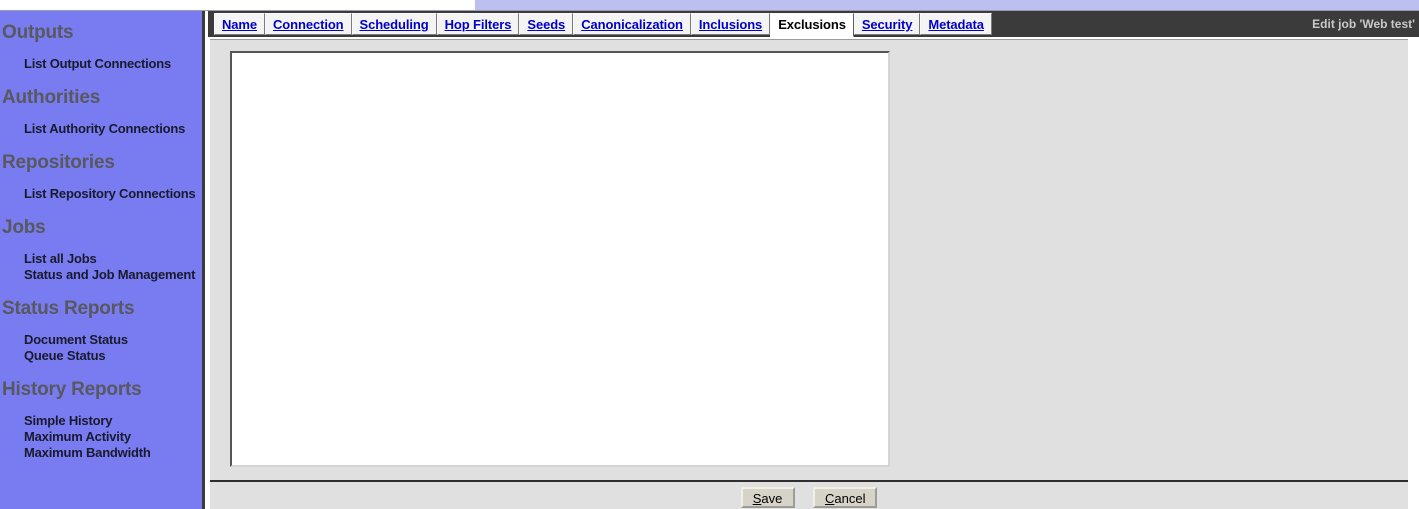  Describe the element at coordinates (308, 24) in the screenshot. I see `tab-connection: Connection` at that location.